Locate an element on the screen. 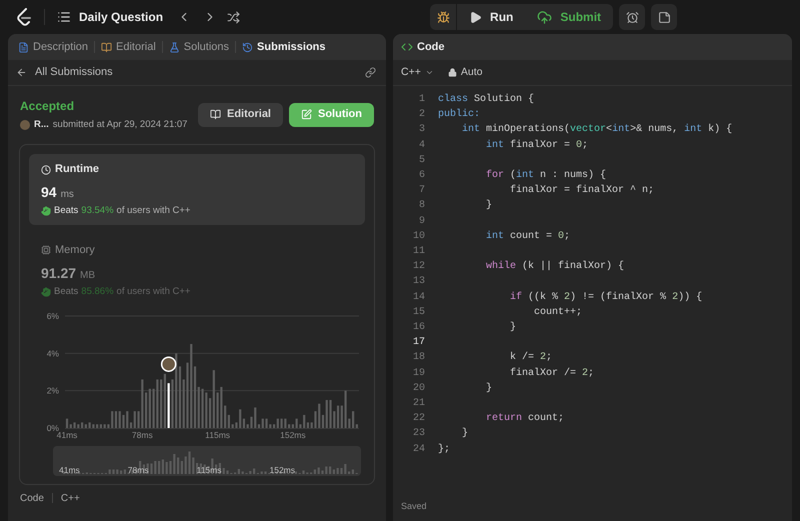 This screenshot has height=521, width=800. line-number: 21 is located at coordinates (418, 404).